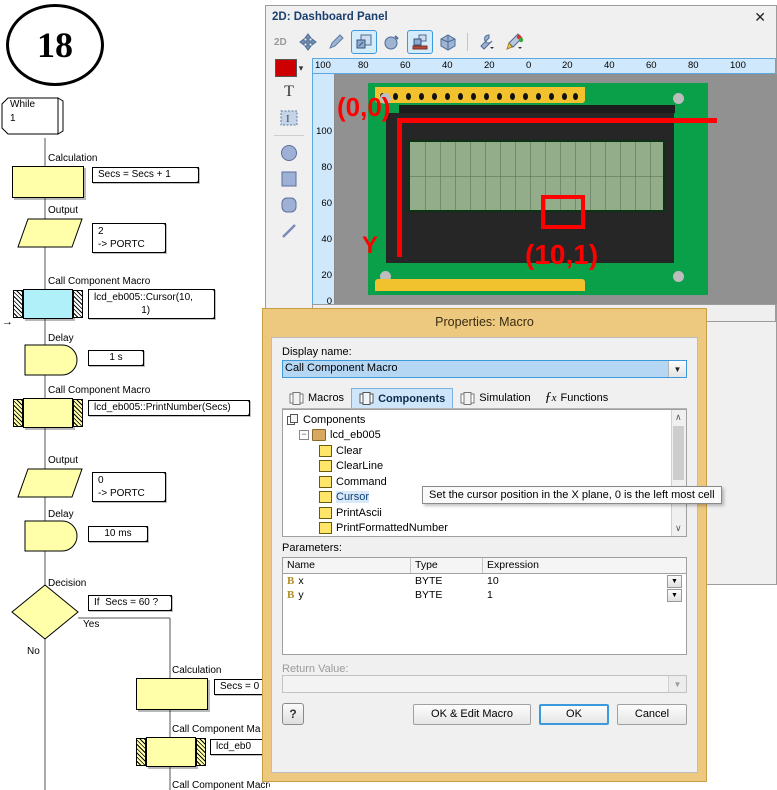 The height and width of the screenshot is (790, 777). What do you see at coordinates (521, 17) in the screenshot?
I see `dashboard-titlebar: 2D: Dashboard Panel ✕` at bounding box center [521, 17].